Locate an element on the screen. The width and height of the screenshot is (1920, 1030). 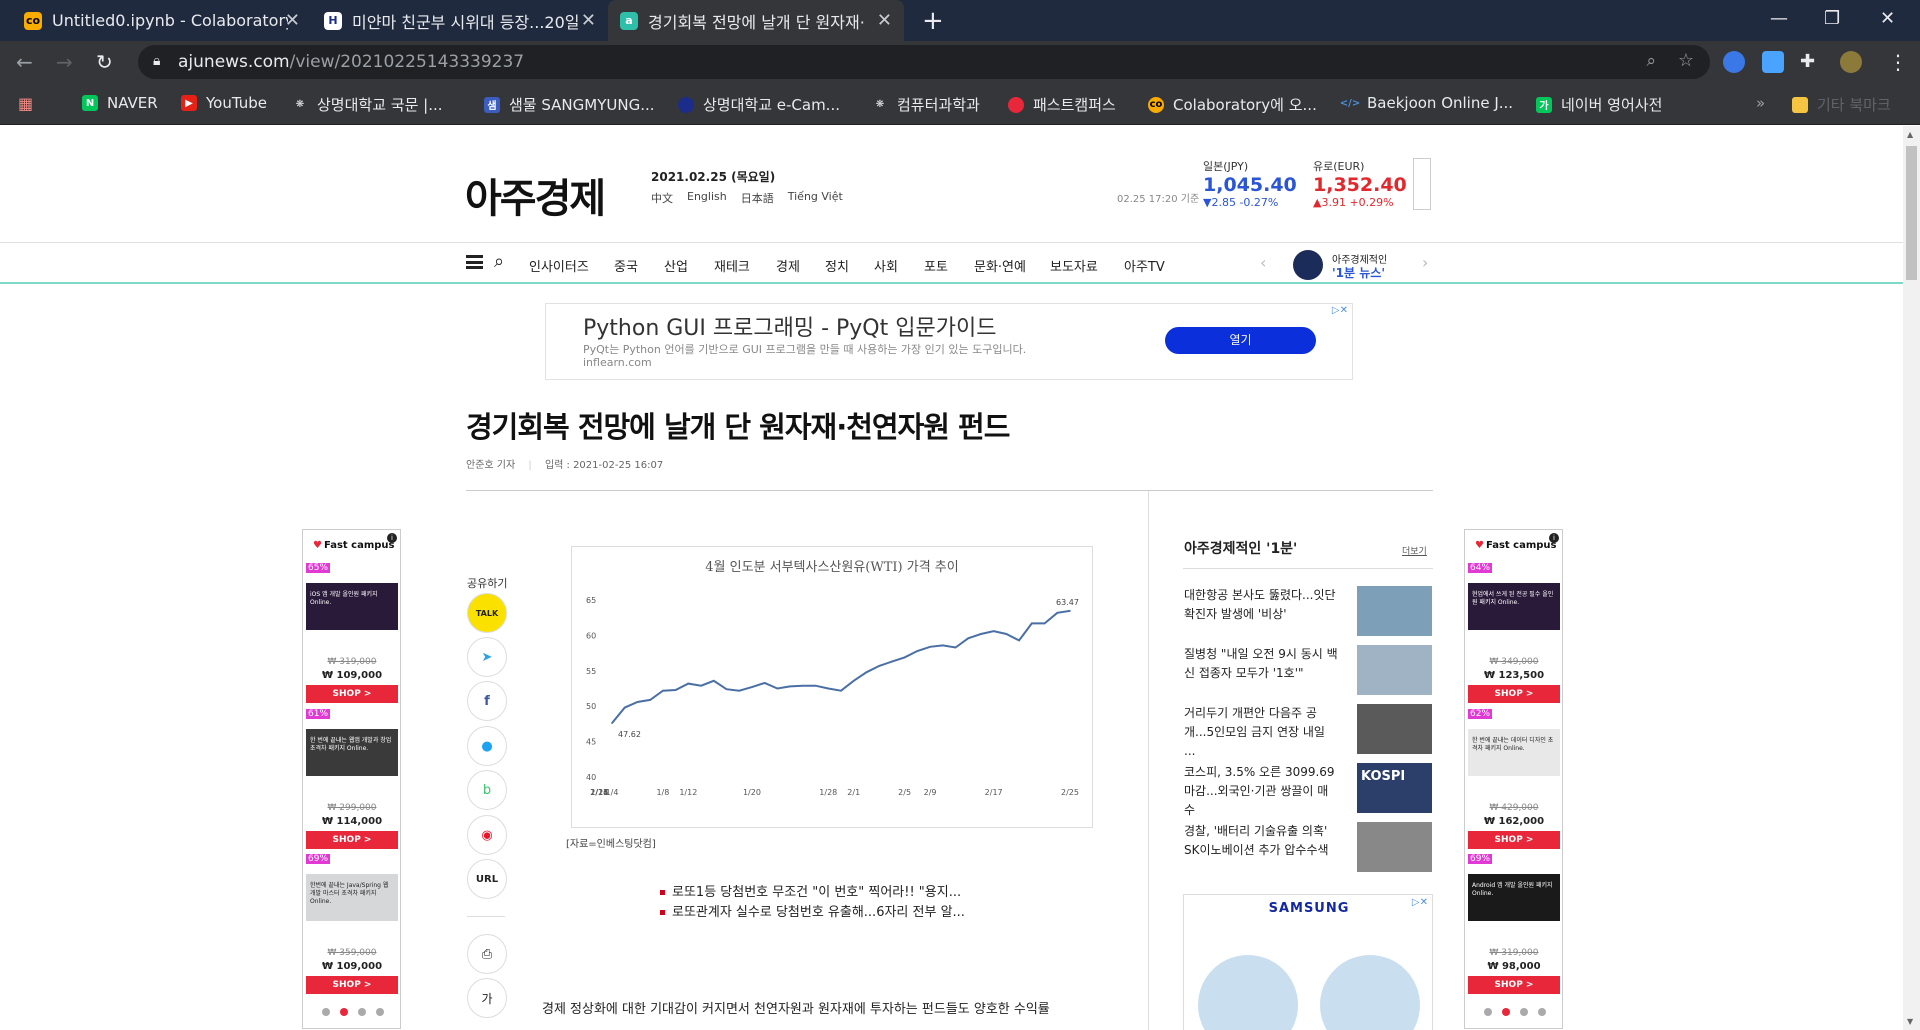
tab-news: H 미얀마 친군부 시위대 등장...20일 ✕ is located at coordinates (460, 20).